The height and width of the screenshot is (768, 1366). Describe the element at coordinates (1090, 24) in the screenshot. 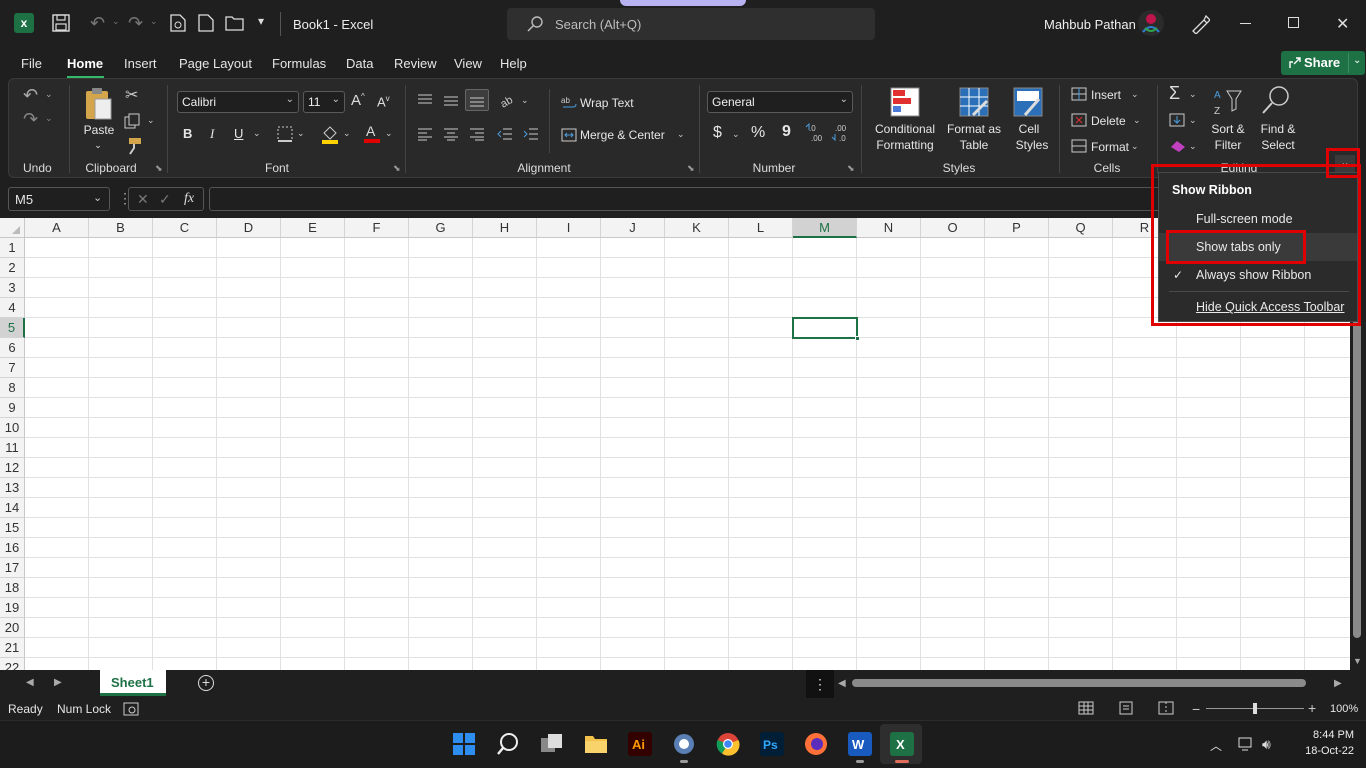

I see `user-name: Mahbub Pathan` at that location.